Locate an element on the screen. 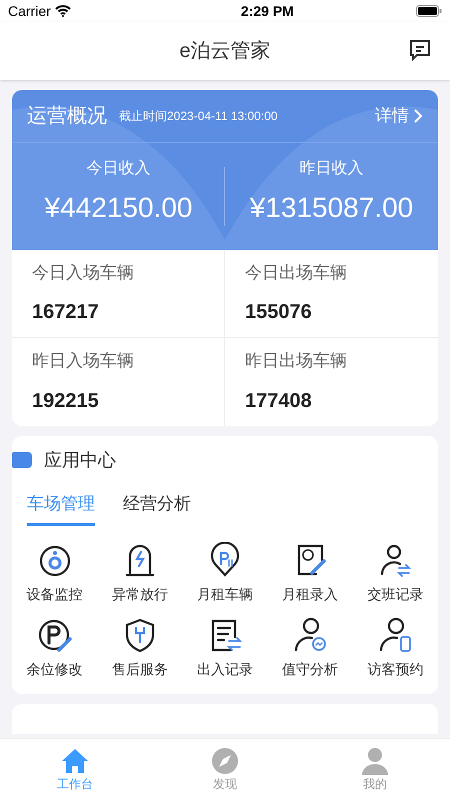  income-value: ¥442150.00 is located at coordinates (118, 208).